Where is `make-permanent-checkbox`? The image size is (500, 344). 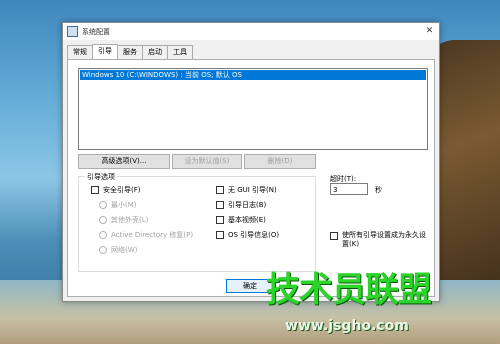 make-permanent-checkbox is located at coordinates (334, 236).